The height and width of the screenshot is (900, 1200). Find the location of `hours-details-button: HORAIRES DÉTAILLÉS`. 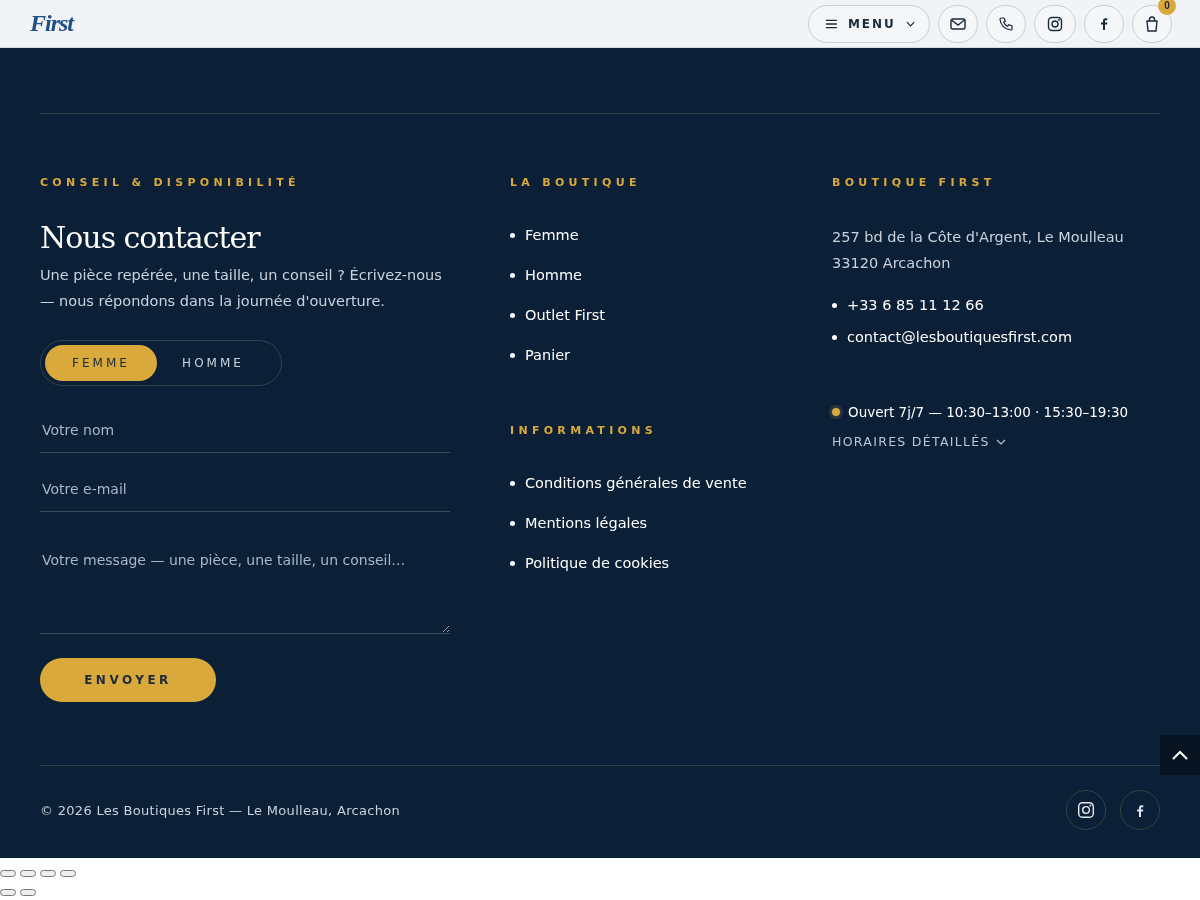

hours-details-button: HORAIRES DÉTAILLÉS is located at coordinates (919, 441).